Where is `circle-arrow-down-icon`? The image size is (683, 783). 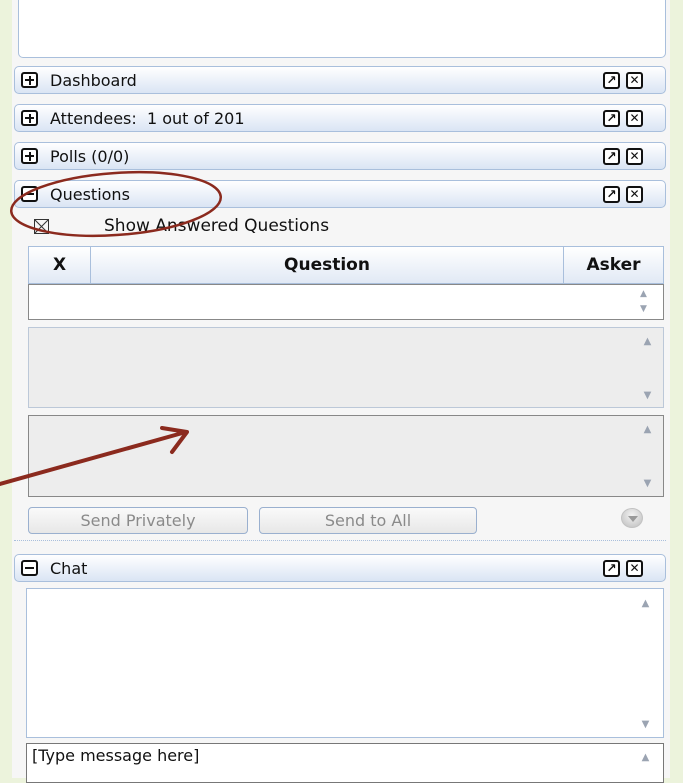 circle-arrow-down-icon is located at coordinates (632, 518).